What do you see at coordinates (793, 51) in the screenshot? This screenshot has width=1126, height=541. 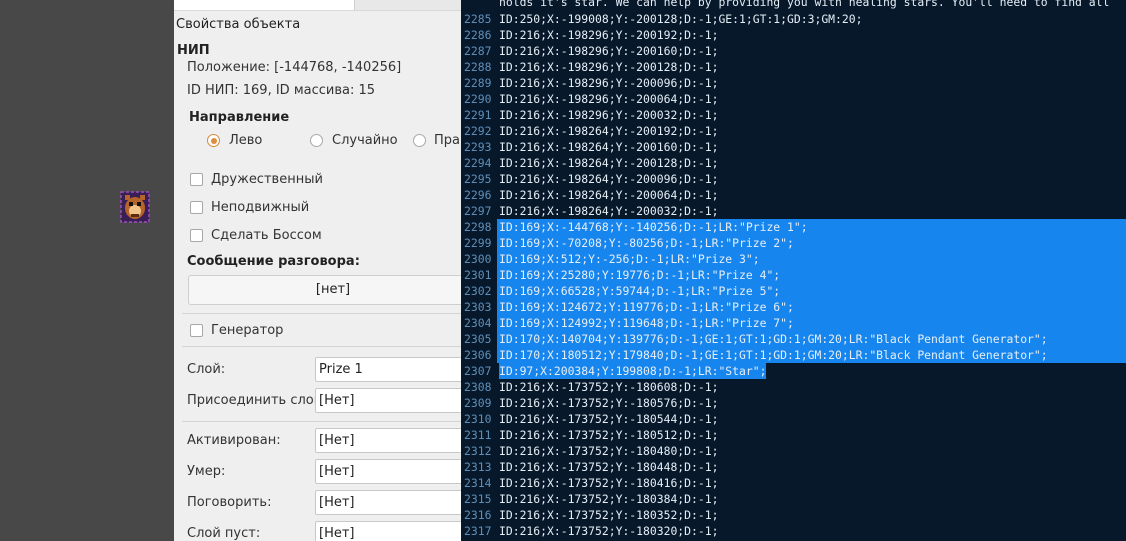 I see `editor-line: 2287 ID:216;X:-198296;Y:-200160;D:-1;` at bounding box center [793, 51].